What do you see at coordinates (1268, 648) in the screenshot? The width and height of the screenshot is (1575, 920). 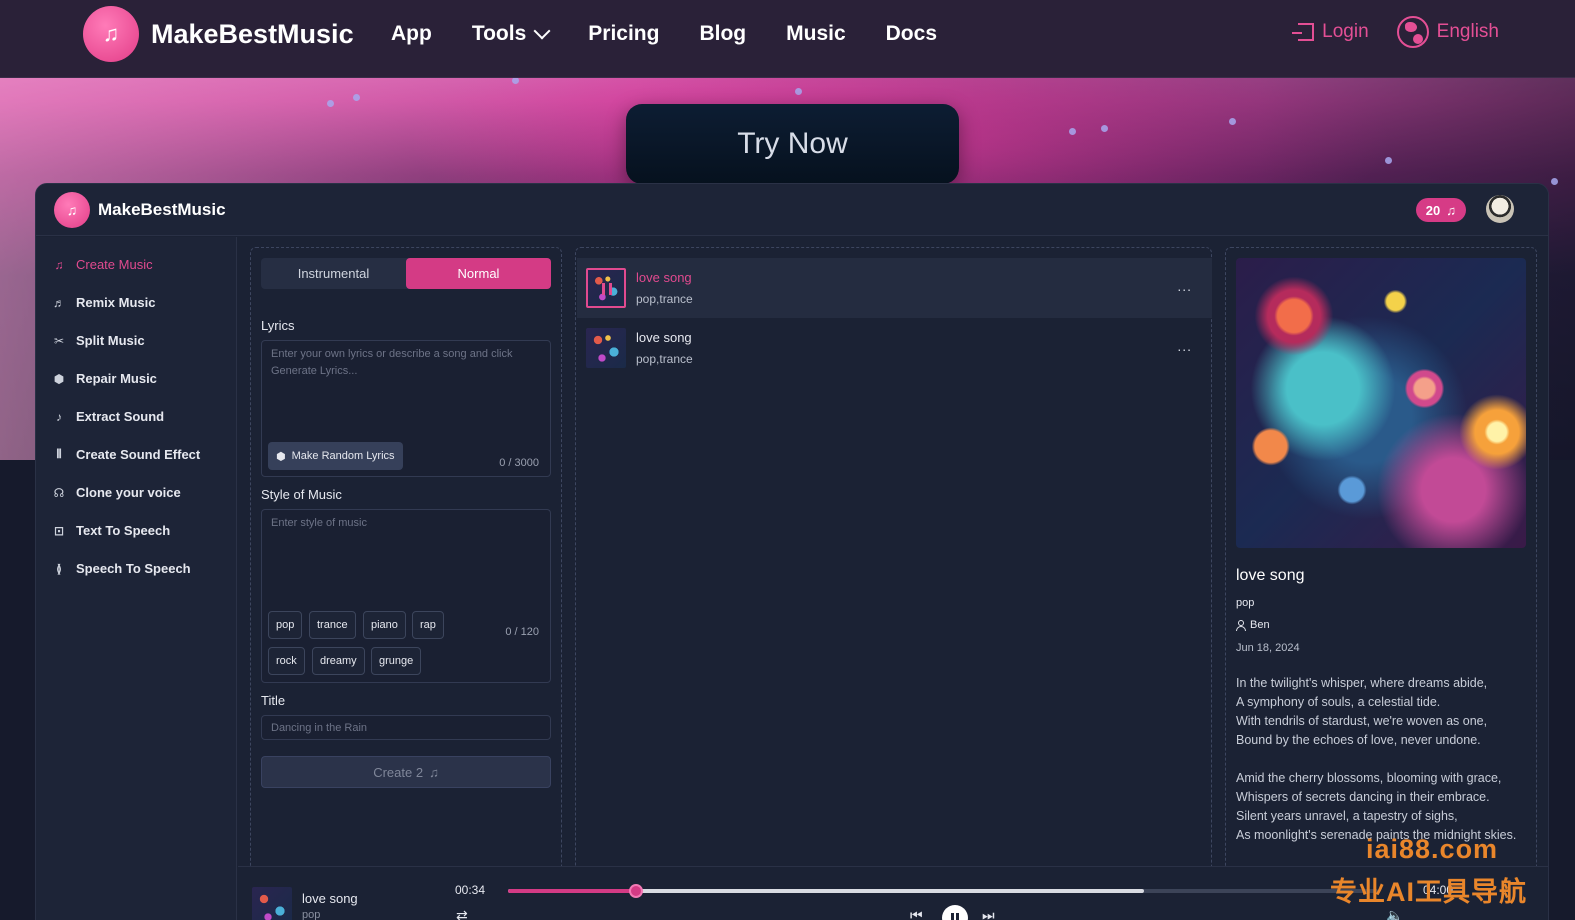 I see `detail-date: Jun 18, 2024` at bounding box center [1268, 648].